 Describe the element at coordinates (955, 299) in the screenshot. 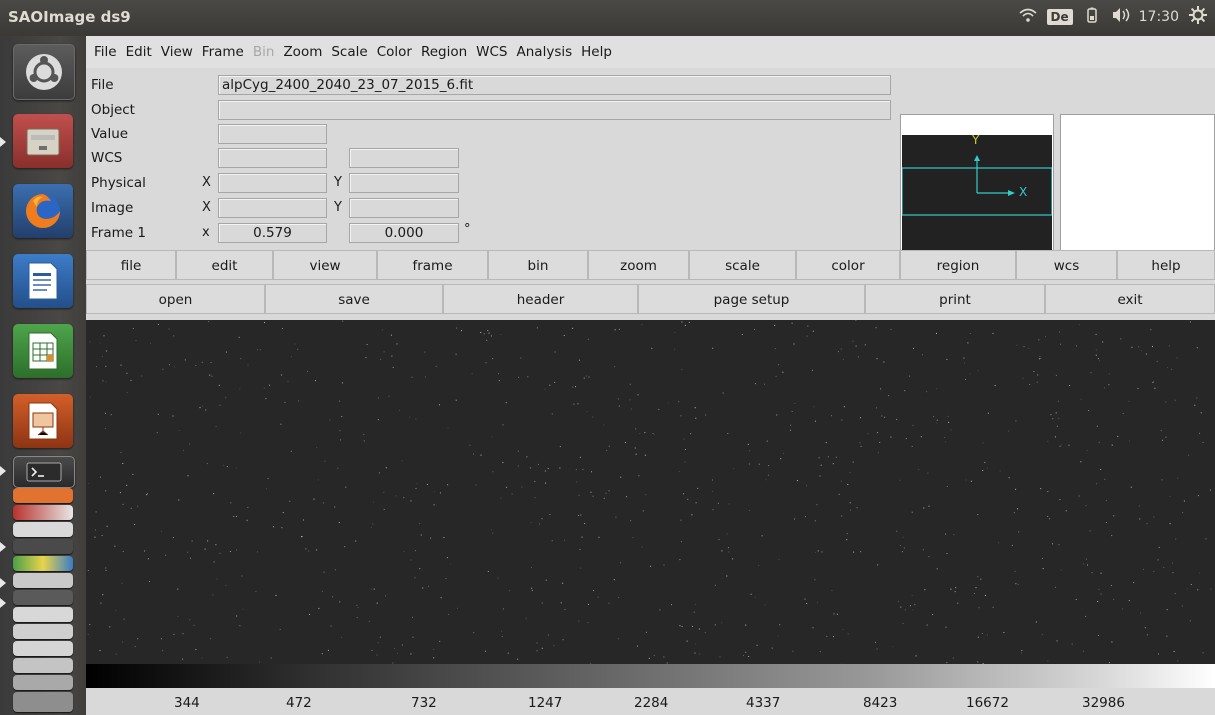

I see `btn-print: print` at that location.